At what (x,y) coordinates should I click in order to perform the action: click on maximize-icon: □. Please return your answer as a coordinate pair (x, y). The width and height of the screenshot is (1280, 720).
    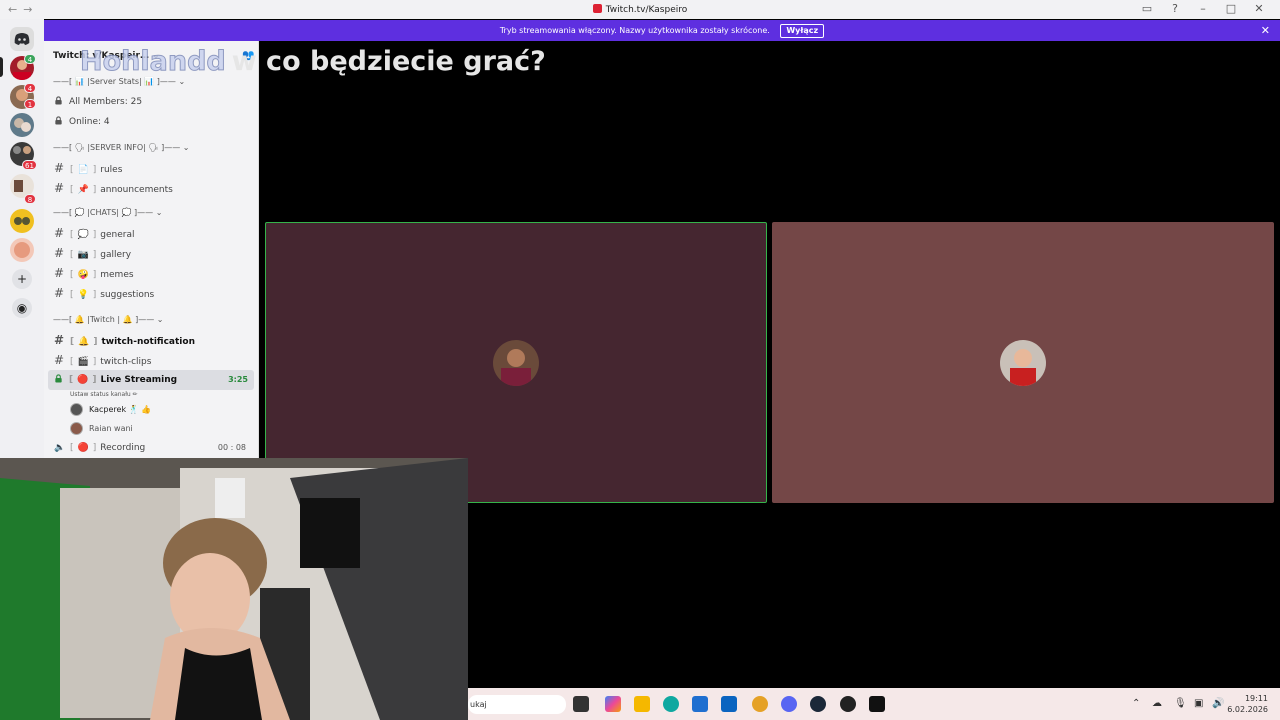
    Looking at the image, I should click on (1231, 8).